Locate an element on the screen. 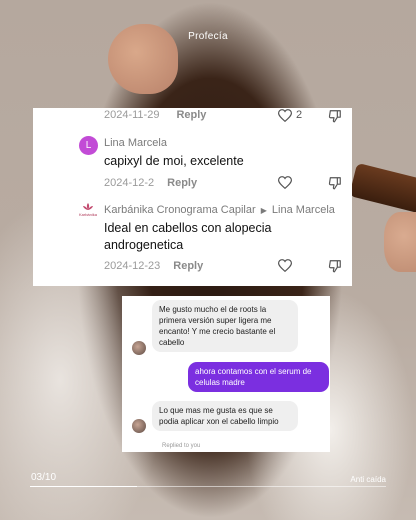 The image size is (416, 520). comment-text: capixyl de moi, excelente is located at coordinates (174, 161).